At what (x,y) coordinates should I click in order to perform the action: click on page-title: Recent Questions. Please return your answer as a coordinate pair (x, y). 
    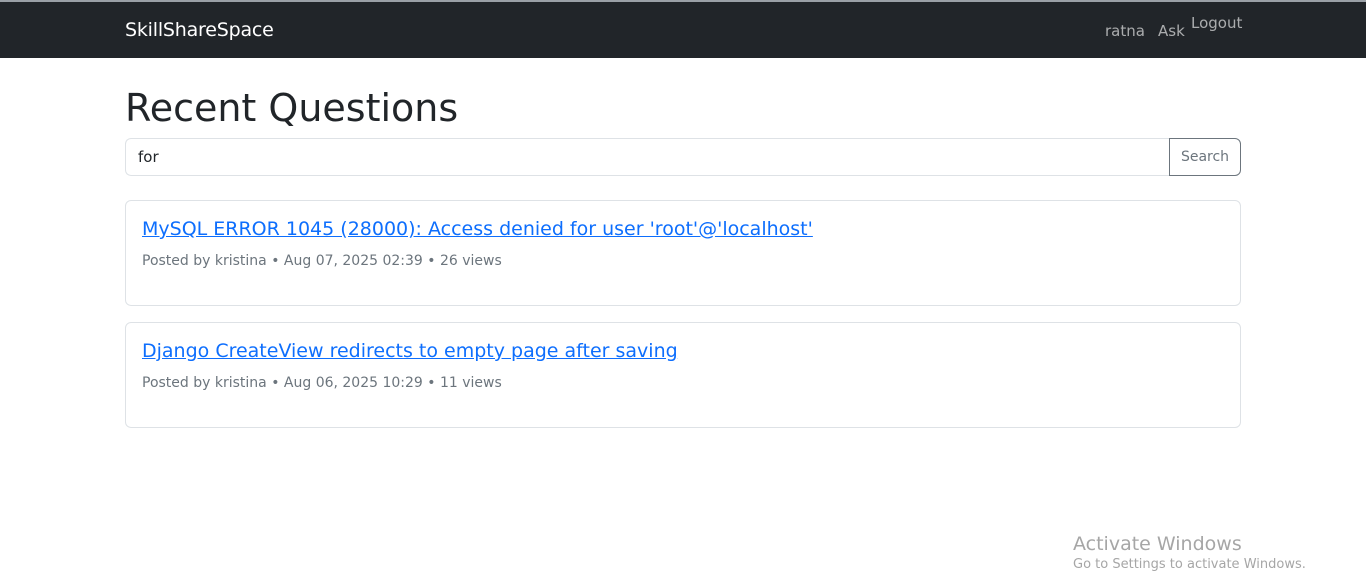
    Looking at the image, I should click on (292, 108).